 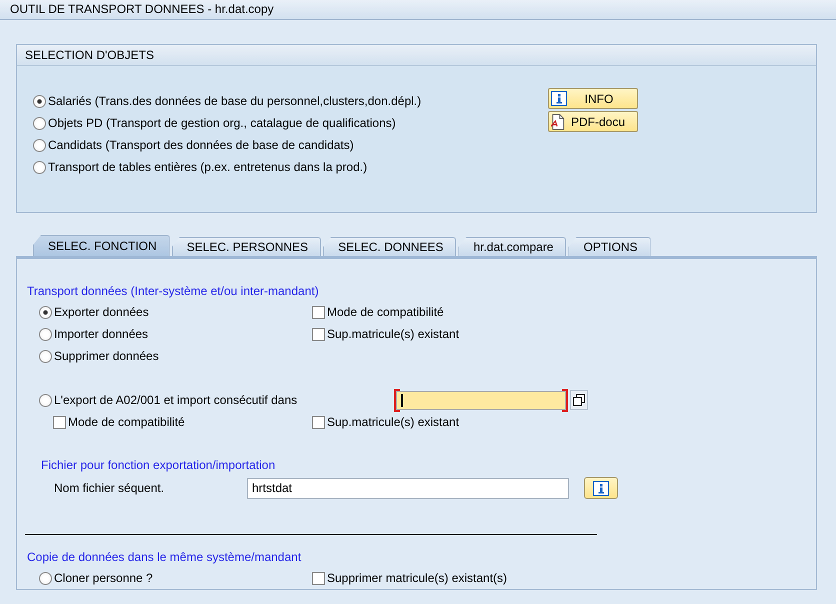 What do you see at coordinates (609, 246) in the screenshot?
I see `tab: OPTIONS` at bounding box center [609, 246].